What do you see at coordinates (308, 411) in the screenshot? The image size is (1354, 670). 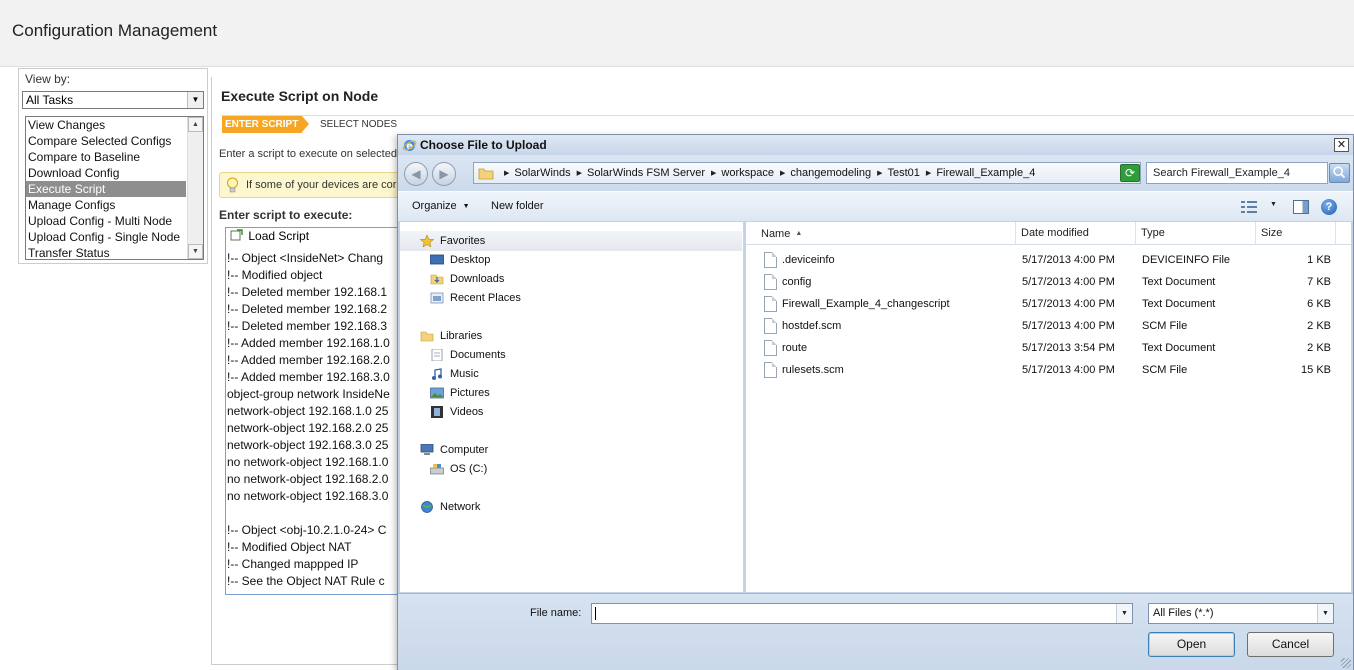 I see `script-line: network-object 192.168.1.0 25` at bounding box center [308, 411].